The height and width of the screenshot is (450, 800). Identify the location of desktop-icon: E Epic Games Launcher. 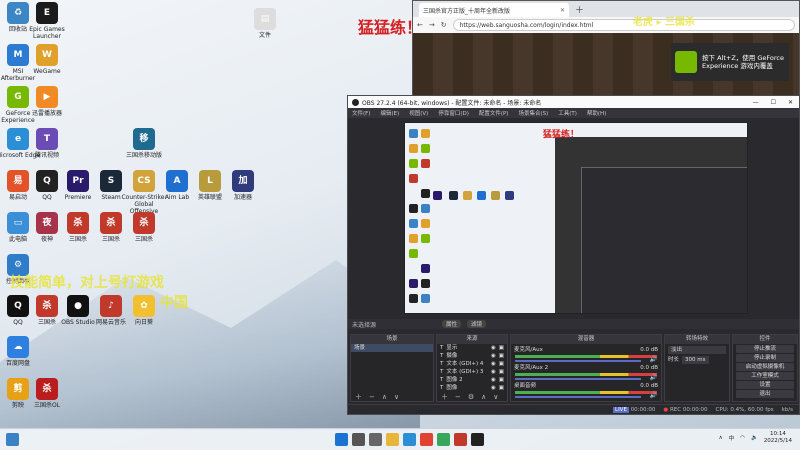
(47, 21).